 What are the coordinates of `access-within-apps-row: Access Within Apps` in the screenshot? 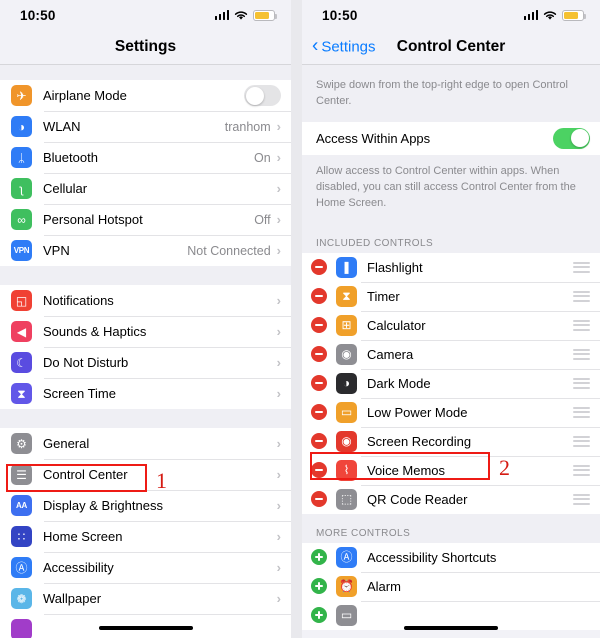 It's located at (451, 138).